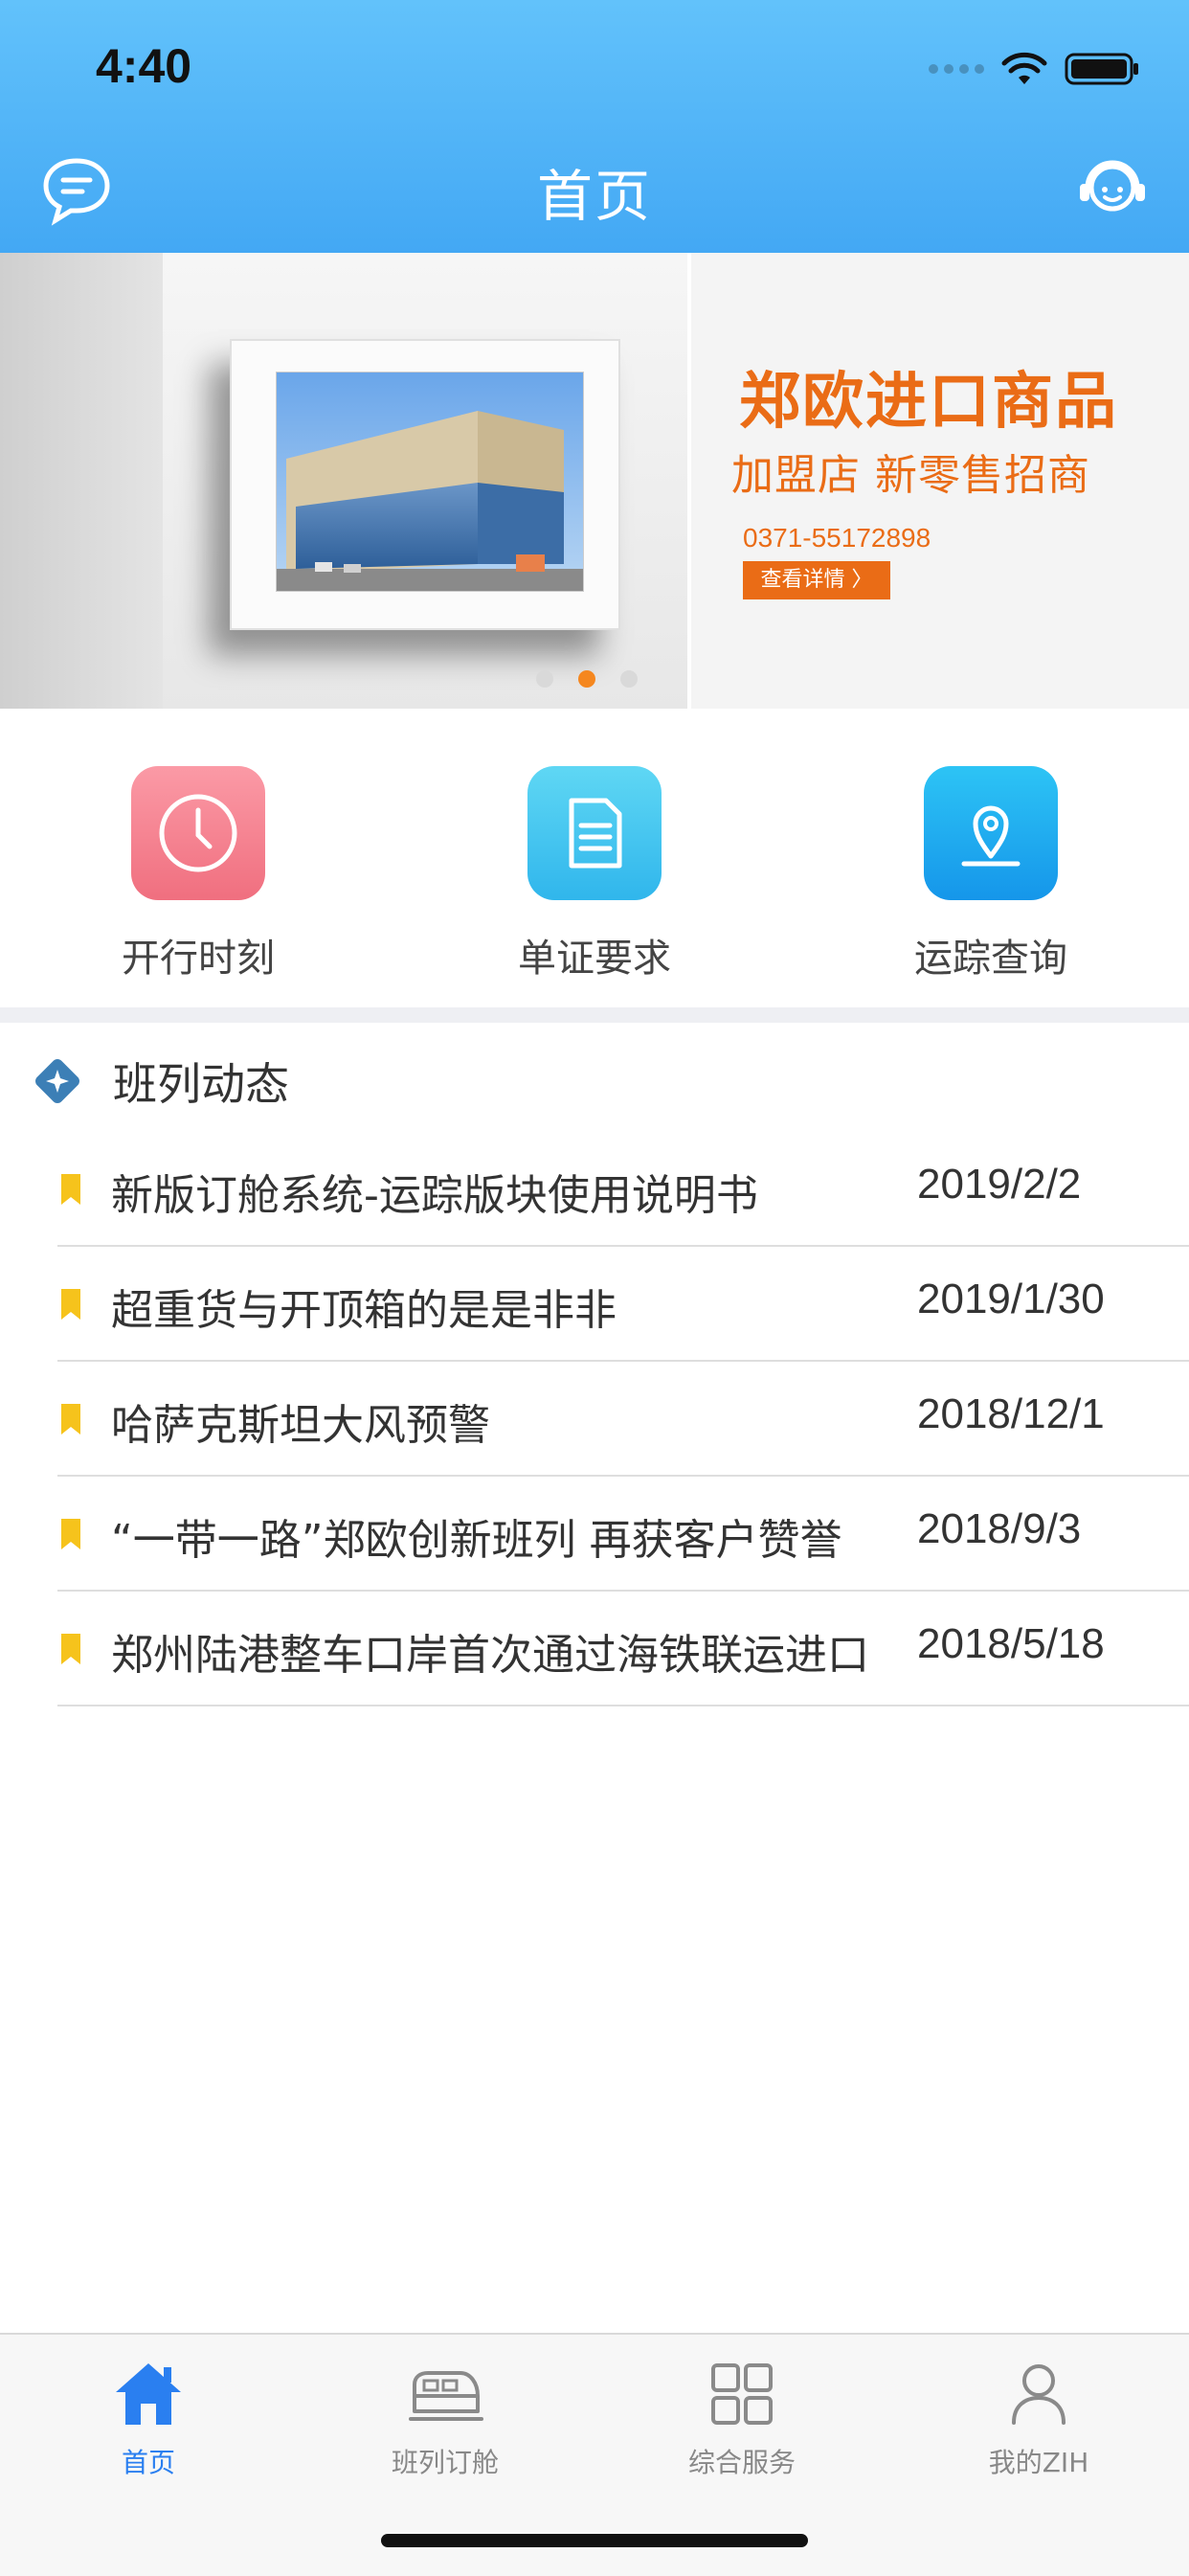 The width and height of the screenshot is (1189, 2576). I want to click on news-date: 2018/5/18, so click(1011, 1643).